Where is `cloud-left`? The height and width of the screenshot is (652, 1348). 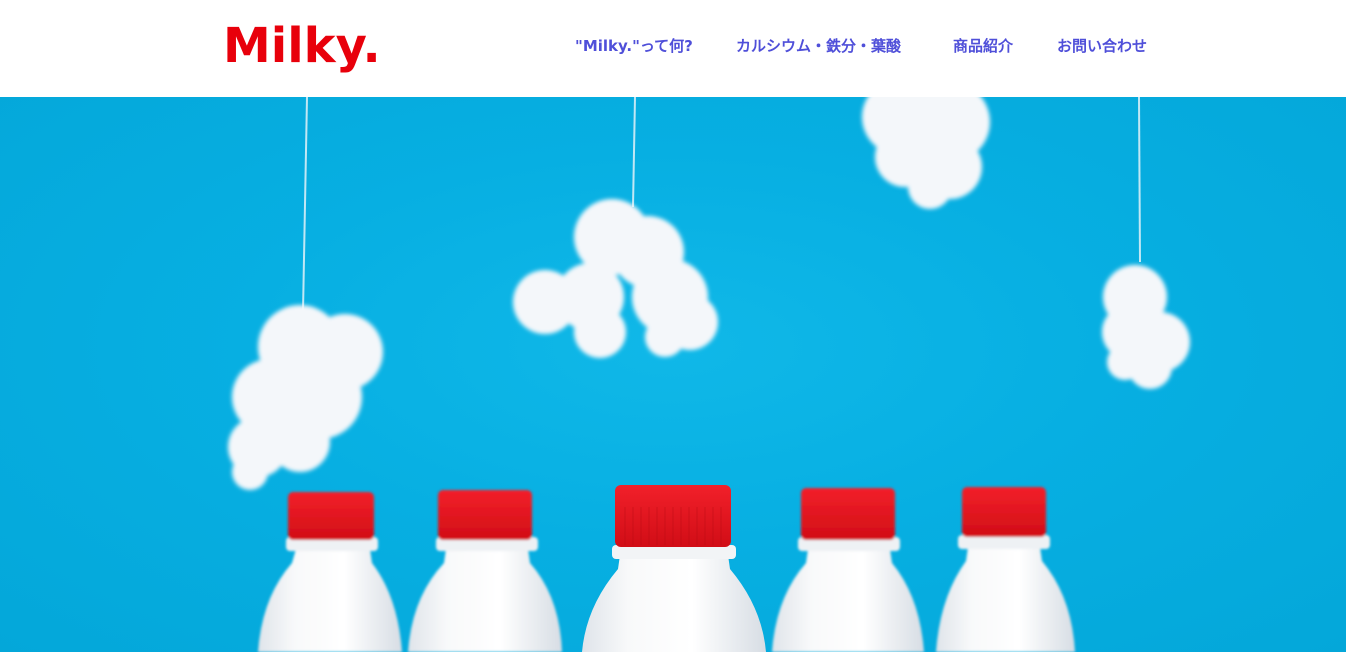
cloud-left is located at coordinates (305, 397).